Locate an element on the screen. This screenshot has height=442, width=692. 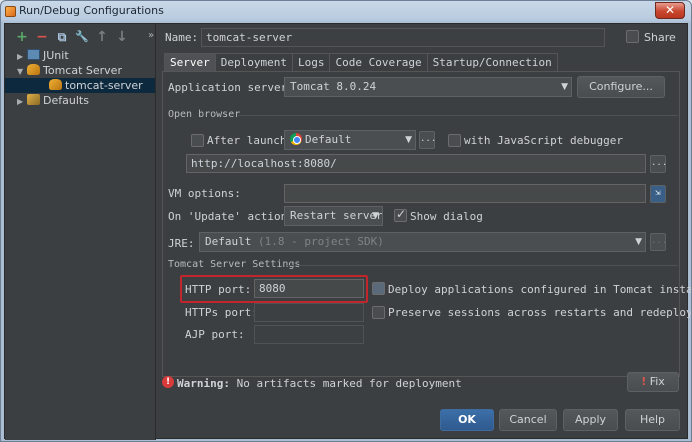
cancel-button: Cancel is located at coordinates (528, 420).